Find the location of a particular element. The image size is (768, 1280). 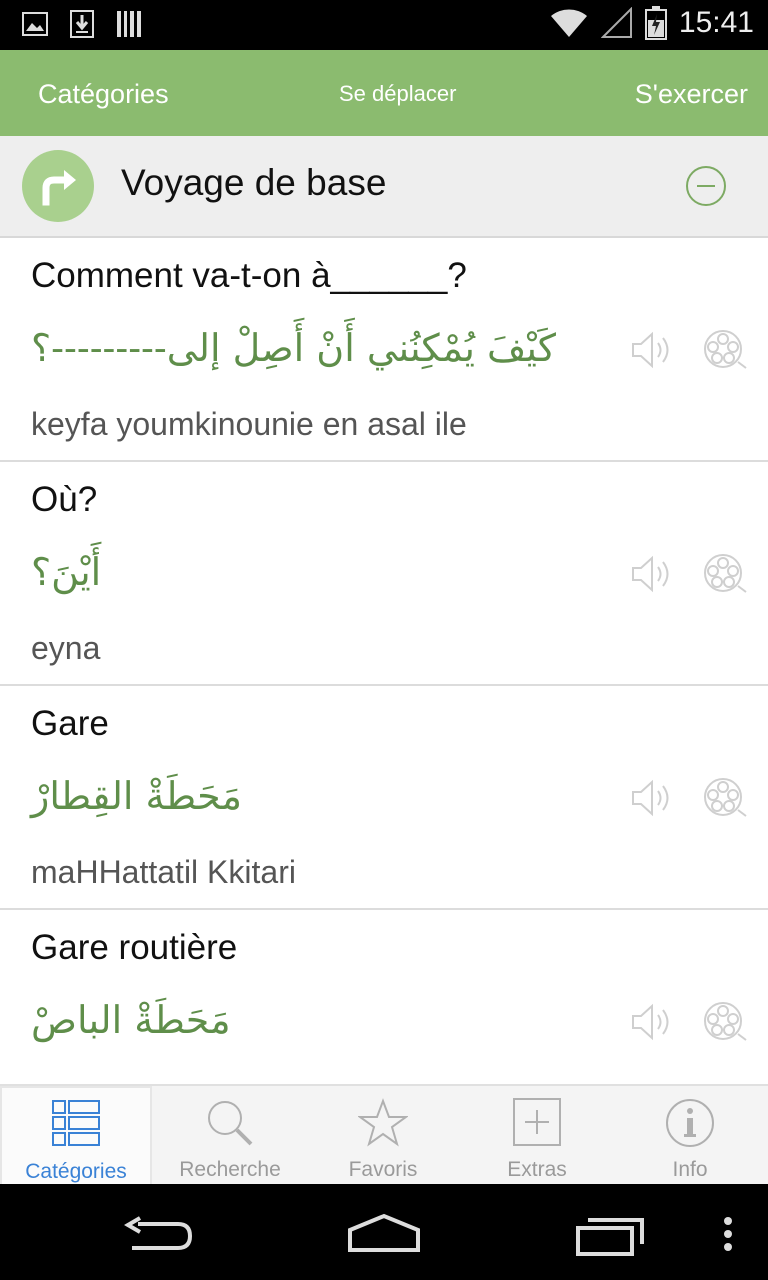

list-icon is located at coordinates (76, 1123).